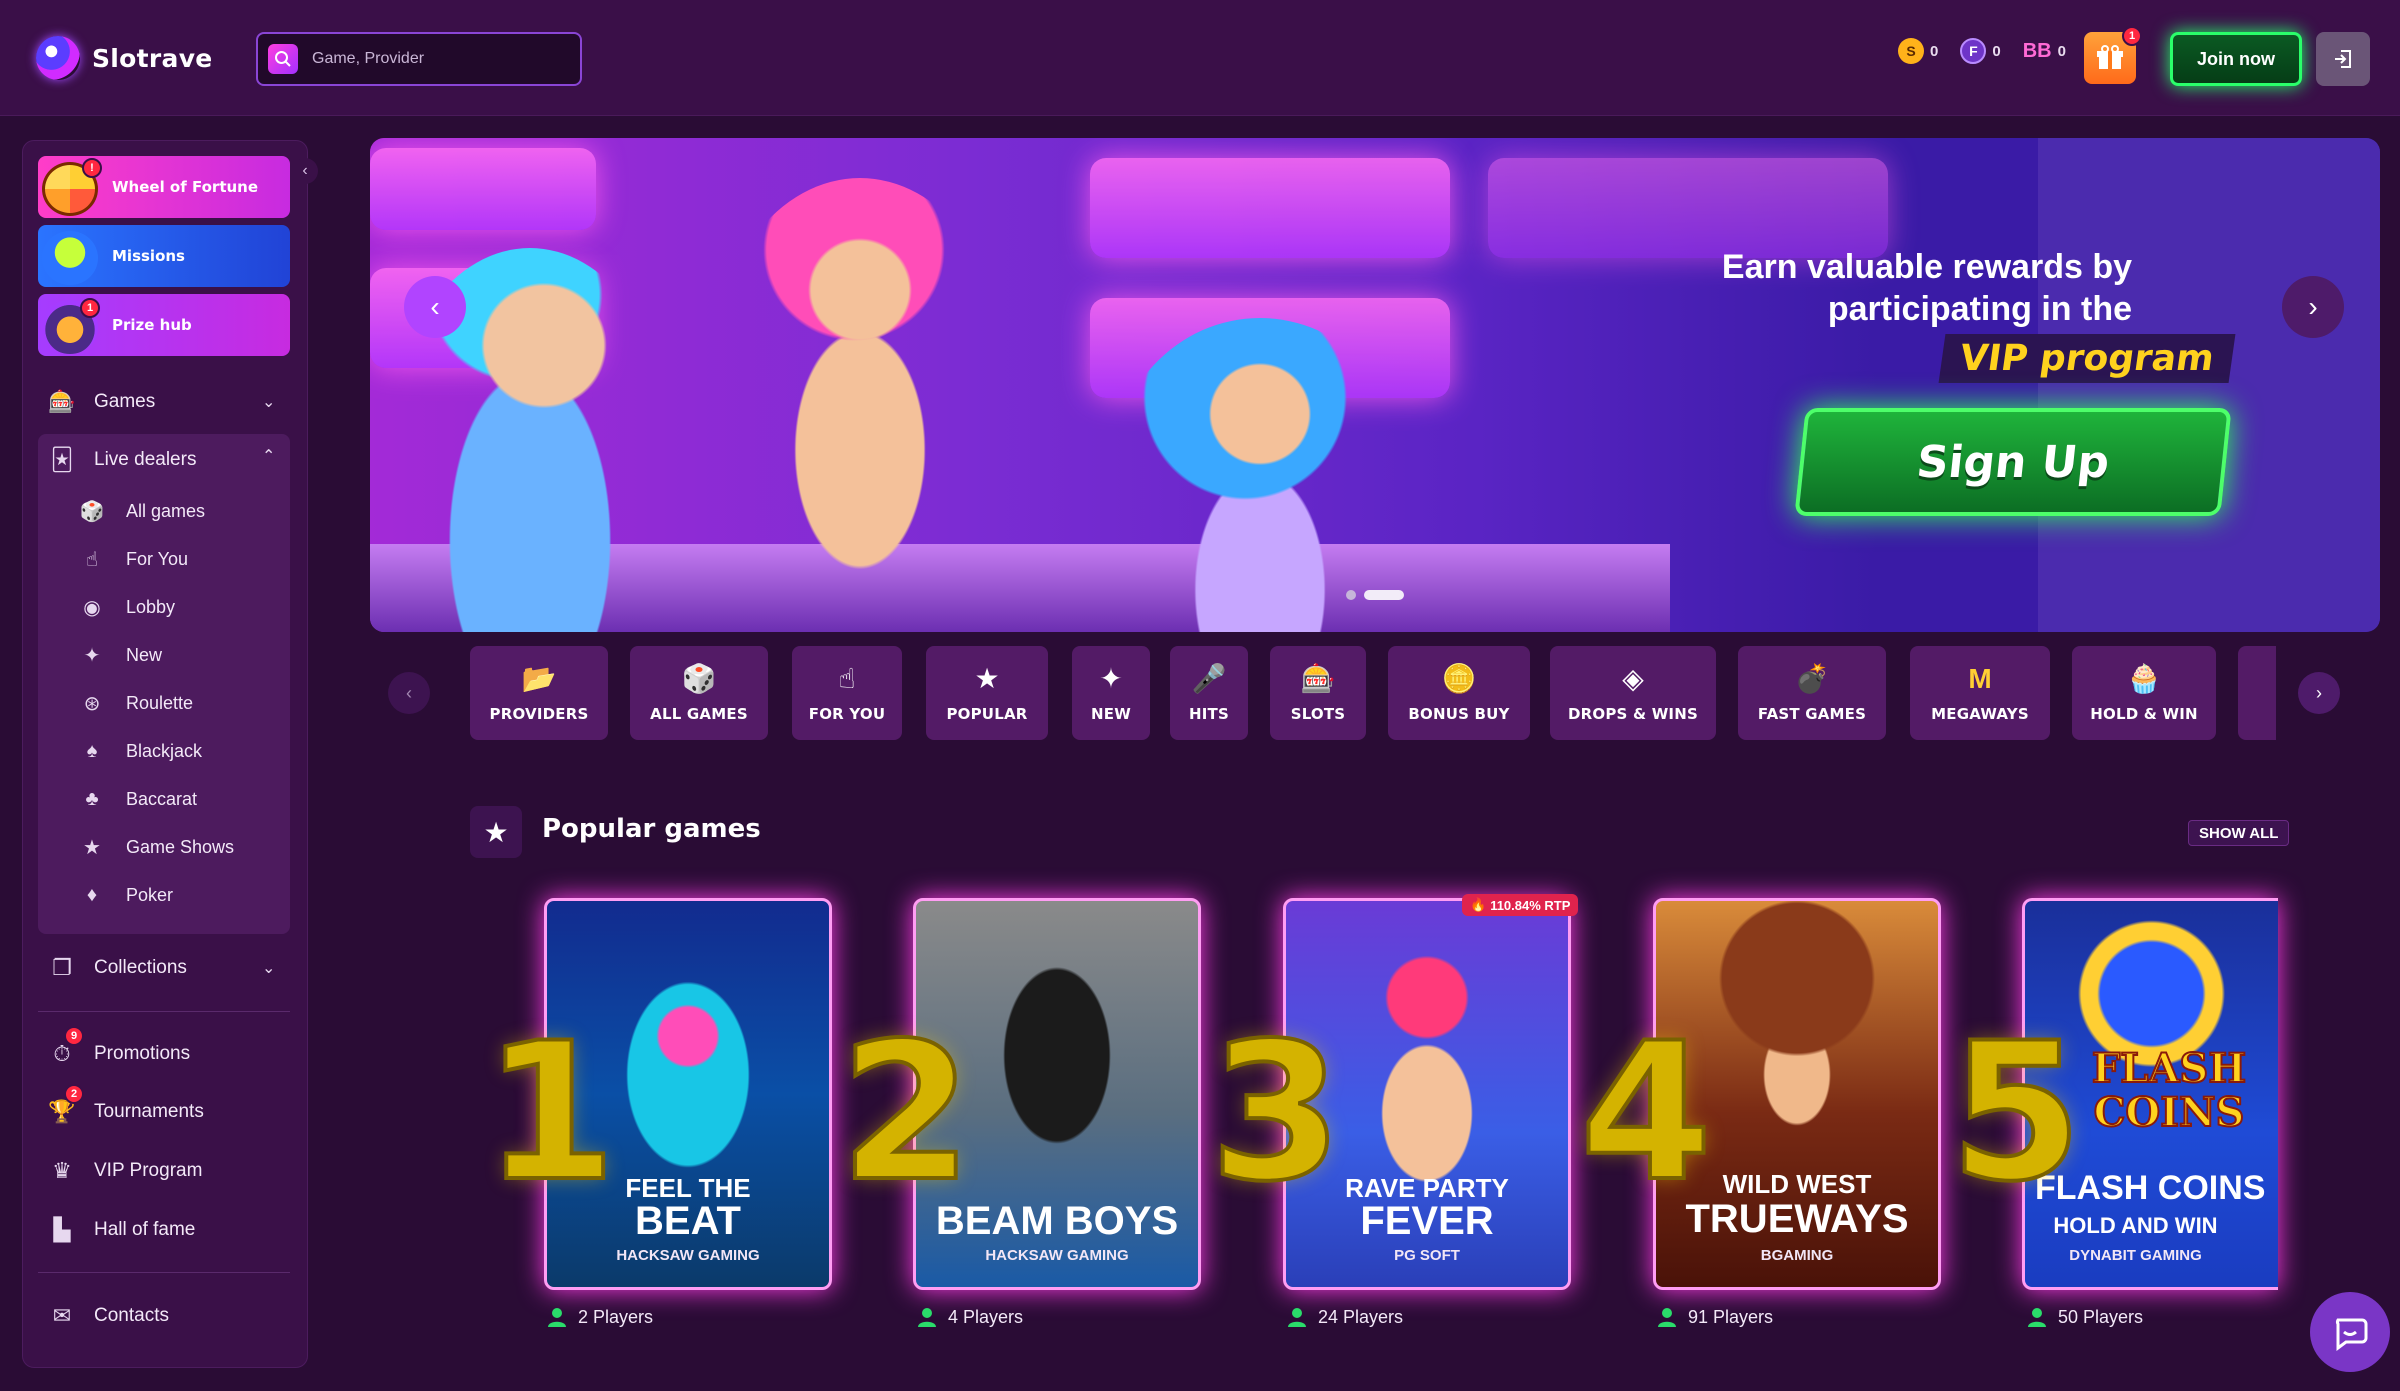 Image resolution: width=2400 pixels, height=1391 pixels. I want to click on nav-hall-label: Hall of fame, so click(145, 1229).